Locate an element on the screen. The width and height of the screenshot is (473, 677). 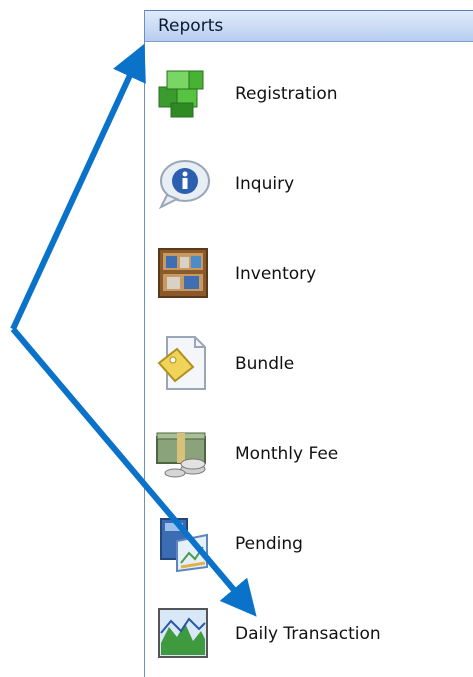
arrow-to-reports-header is located at coordinates (78, 187).